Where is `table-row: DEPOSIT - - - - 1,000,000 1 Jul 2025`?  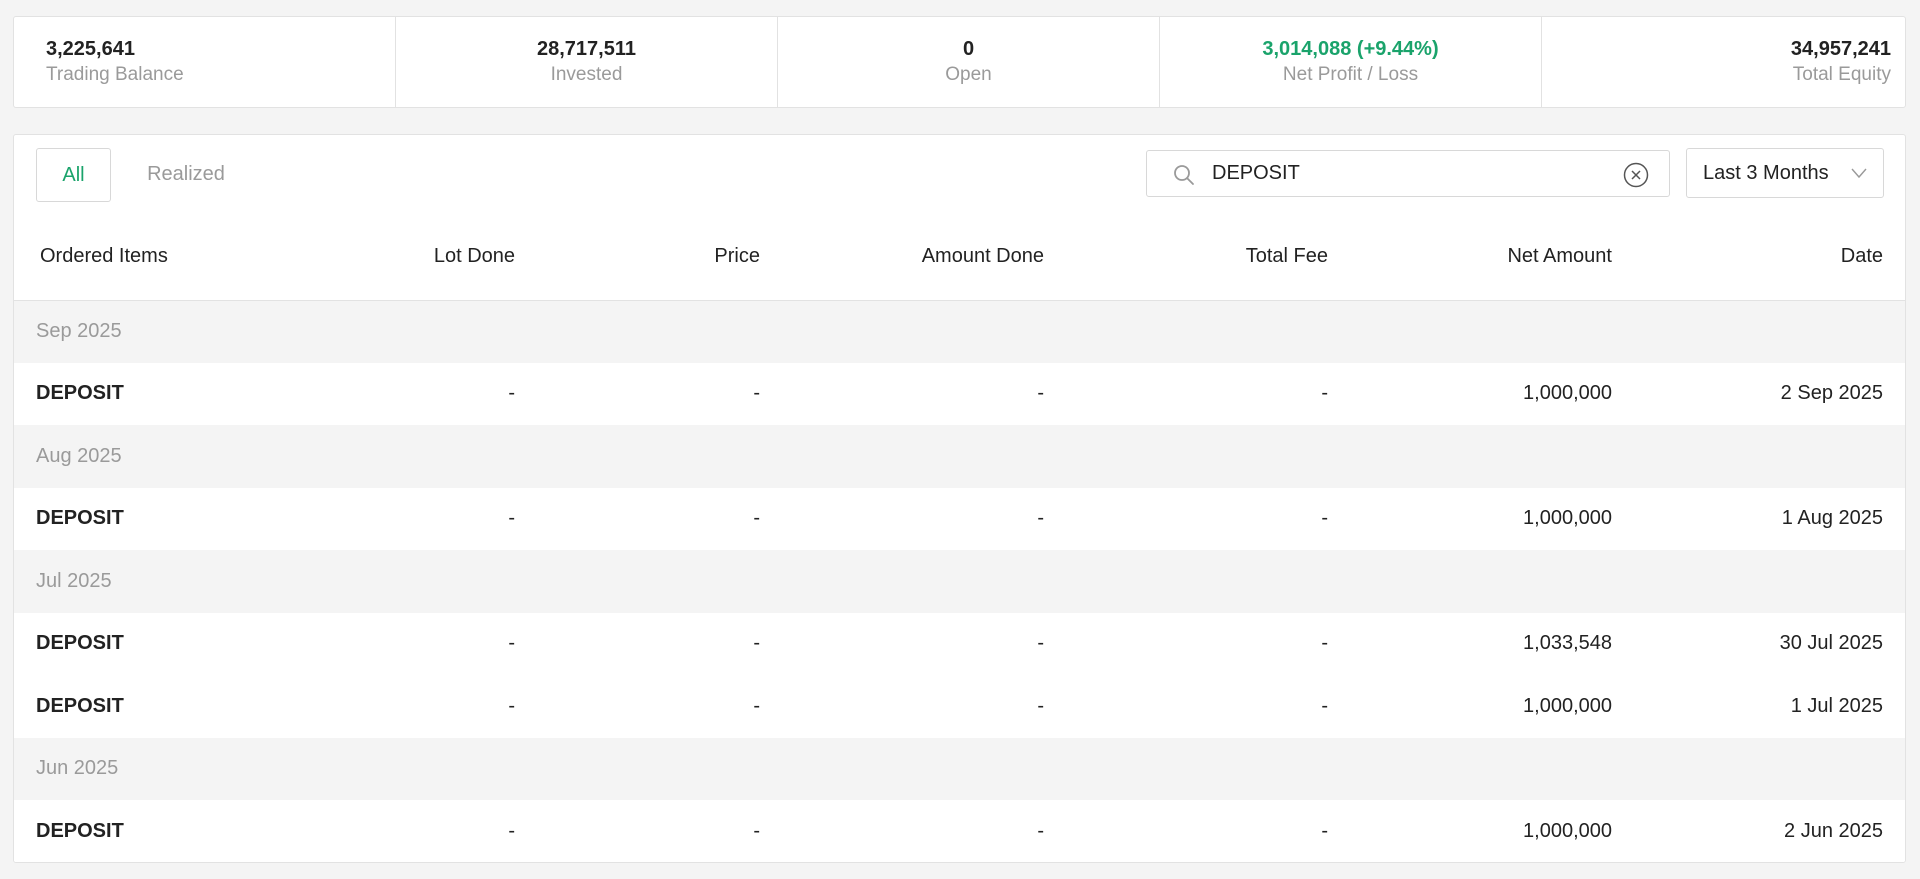 table-row: DEPOSIT - - - - 1,000,000 1 Jul 2025 is located at coordinates (959, 706).